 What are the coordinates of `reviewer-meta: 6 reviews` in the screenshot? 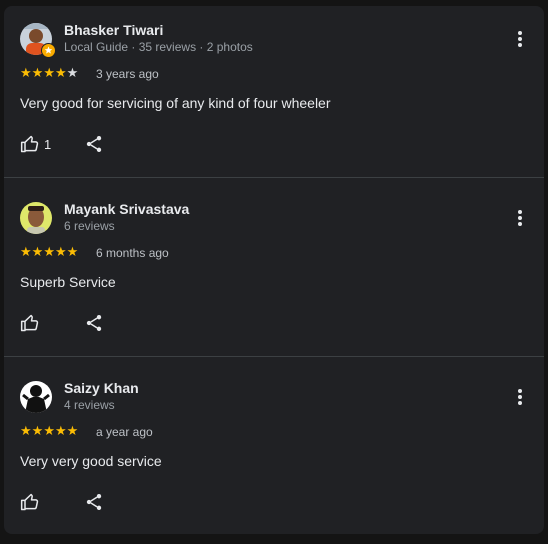 It's located at (89, 226).